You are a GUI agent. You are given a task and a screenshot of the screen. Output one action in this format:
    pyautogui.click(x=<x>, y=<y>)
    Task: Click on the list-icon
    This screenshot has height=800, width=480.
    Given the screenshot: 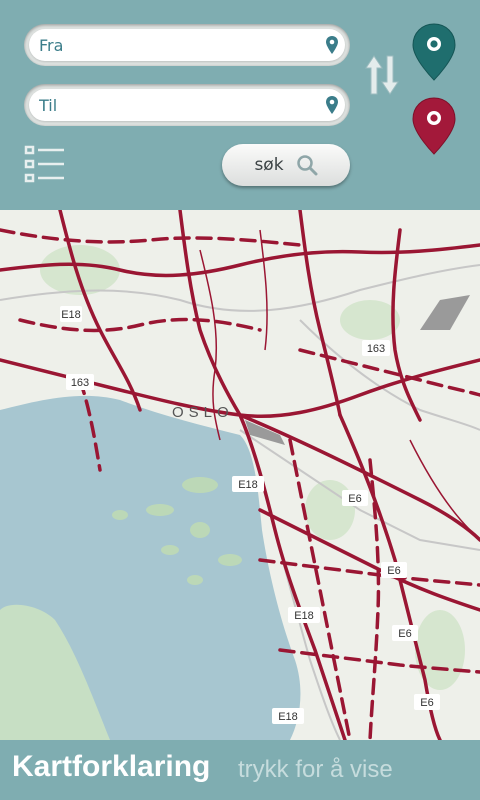 What is the action you would take?
    pyautogui.click(x=45, y=164)
    